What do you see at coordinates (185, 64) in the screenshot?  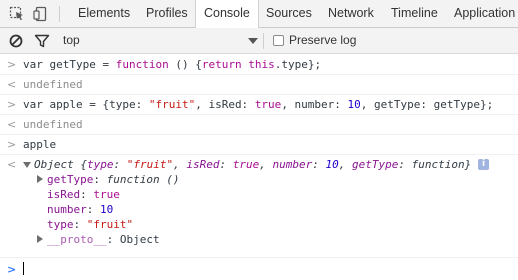 I see `code-segment: () {` at bounding box center [185, 64].